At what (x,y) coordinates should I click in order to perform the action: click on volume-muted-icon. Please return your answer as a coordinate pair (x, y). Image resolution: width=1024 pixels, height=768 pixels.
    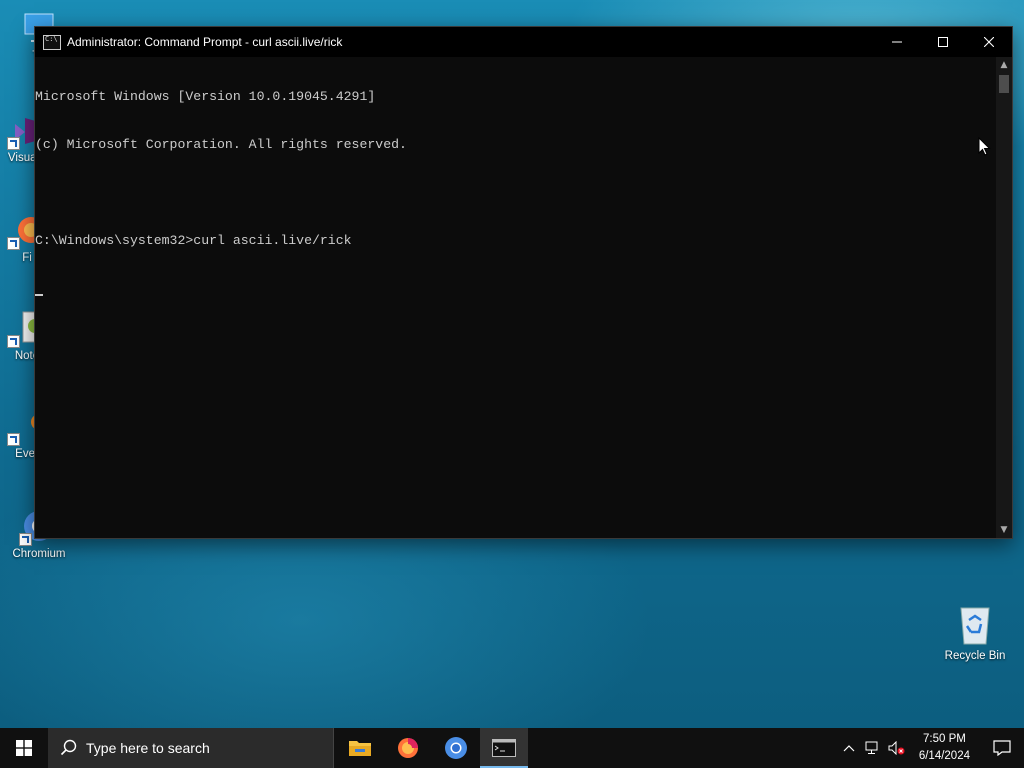
    Looking at the image, I should click on (896, 748).